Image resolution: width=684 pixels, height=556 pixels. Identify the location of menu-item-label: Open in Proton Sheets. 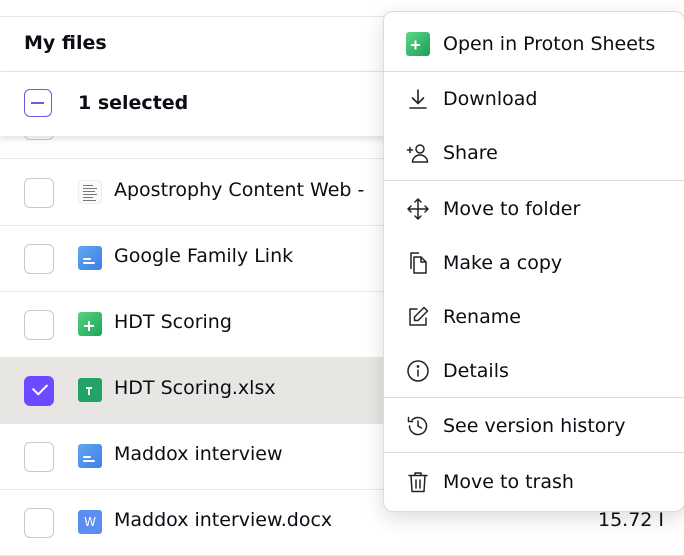
(549, 44).